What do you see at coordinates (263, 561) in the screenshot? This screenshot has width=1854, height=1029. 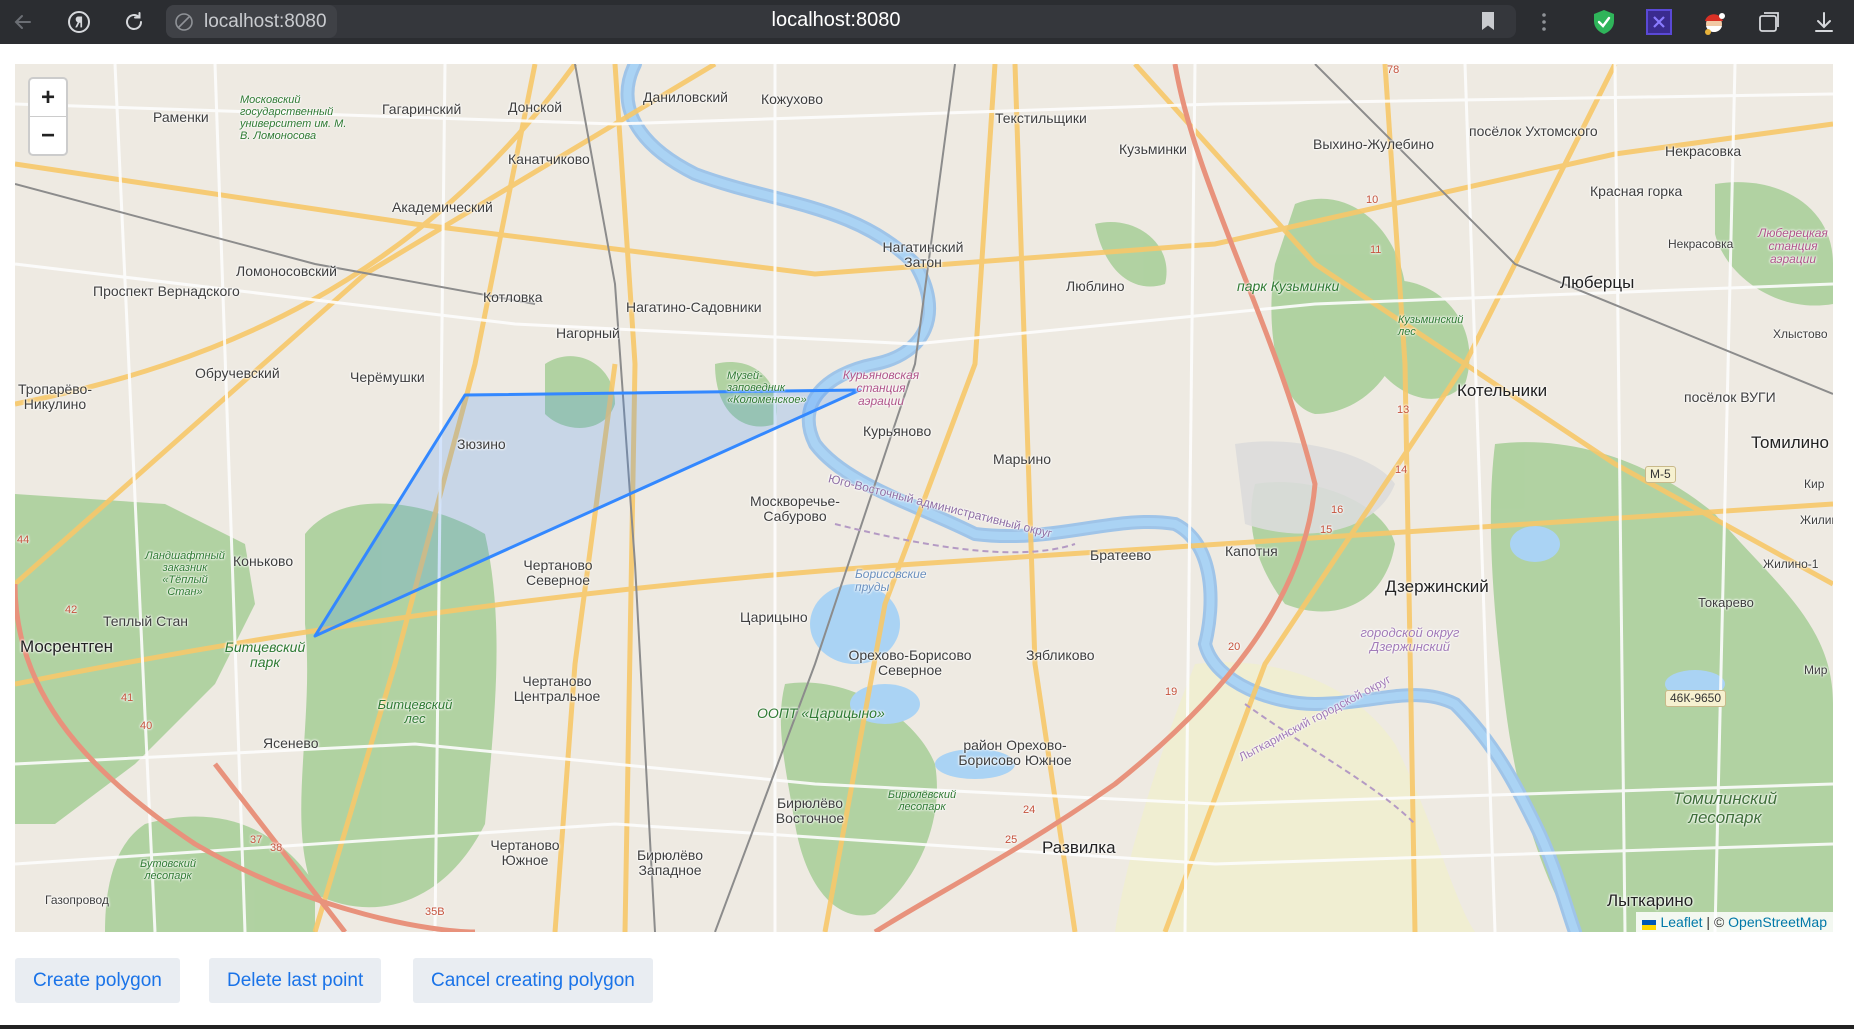 I see `map-label: Коньково` at bounding box center [263, 561].